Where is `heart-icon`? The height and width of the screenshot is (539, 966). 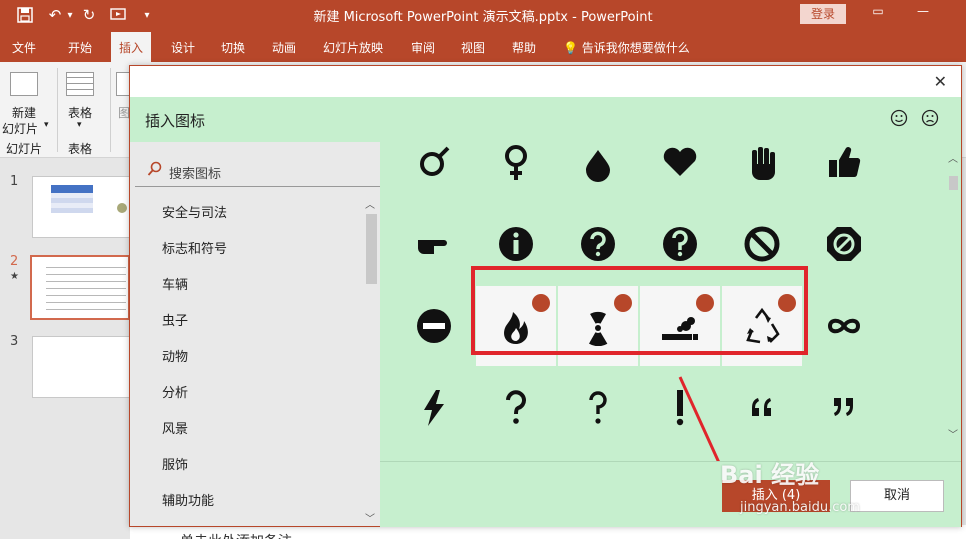
heart-icon is located at coordinates (680, 172).